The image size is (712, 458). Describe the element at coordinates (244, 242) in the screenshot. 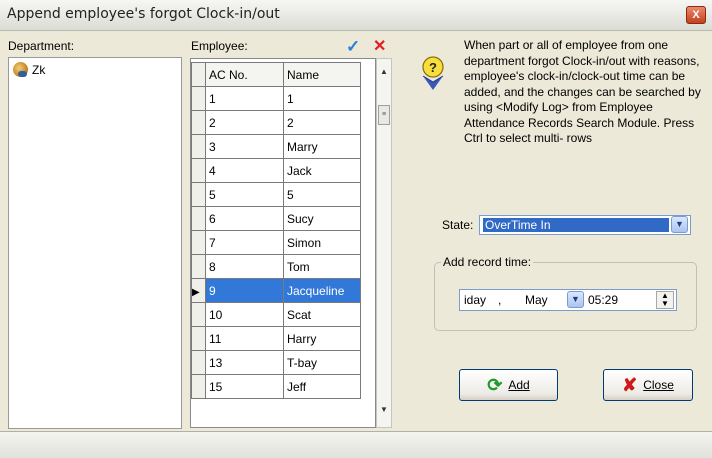

I see `cell-ac-no: 7` at that location.